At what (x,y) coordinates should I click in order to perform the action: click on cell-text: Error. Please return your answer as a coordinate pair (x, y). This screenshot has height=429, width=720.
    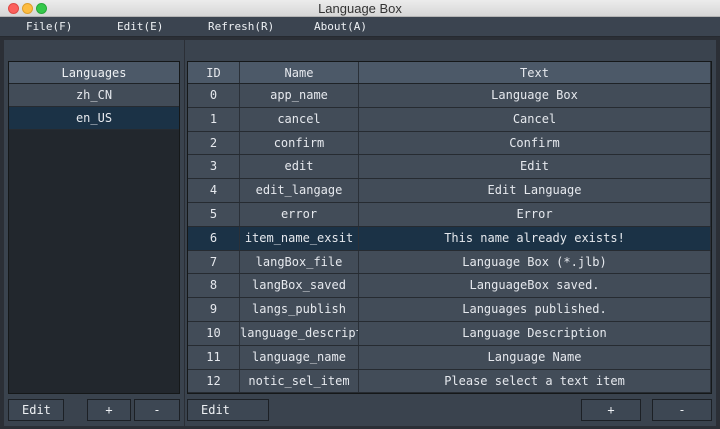
    Looking at the image, I should click on (535, 214).